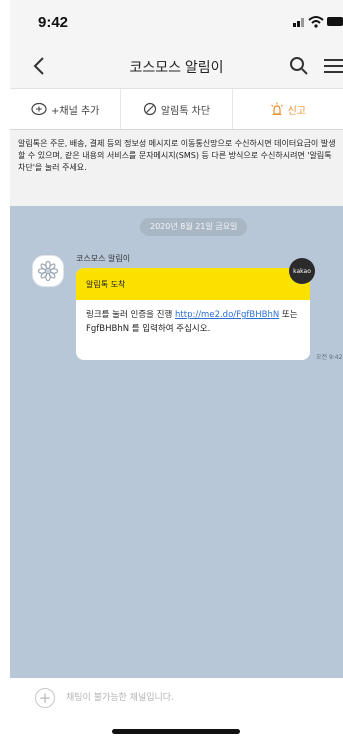  I want to click on report-button: 신고, so click(288, 109).